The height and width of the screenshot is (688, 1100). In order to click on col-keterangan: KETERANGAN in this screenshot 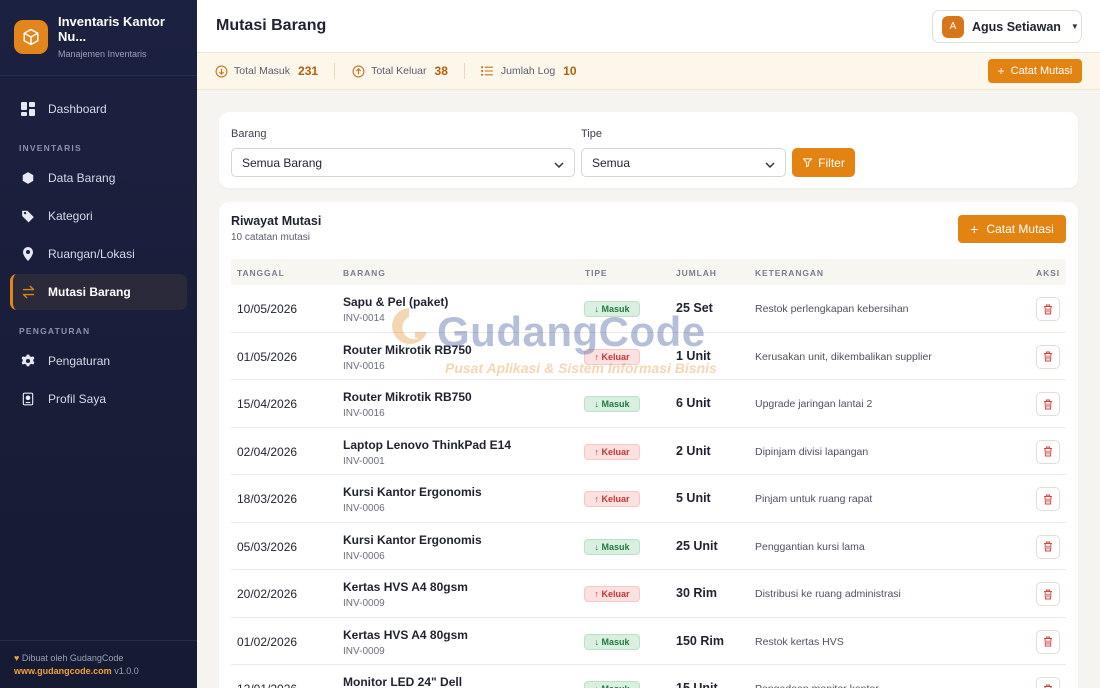, I will do `click(789, 273)`.